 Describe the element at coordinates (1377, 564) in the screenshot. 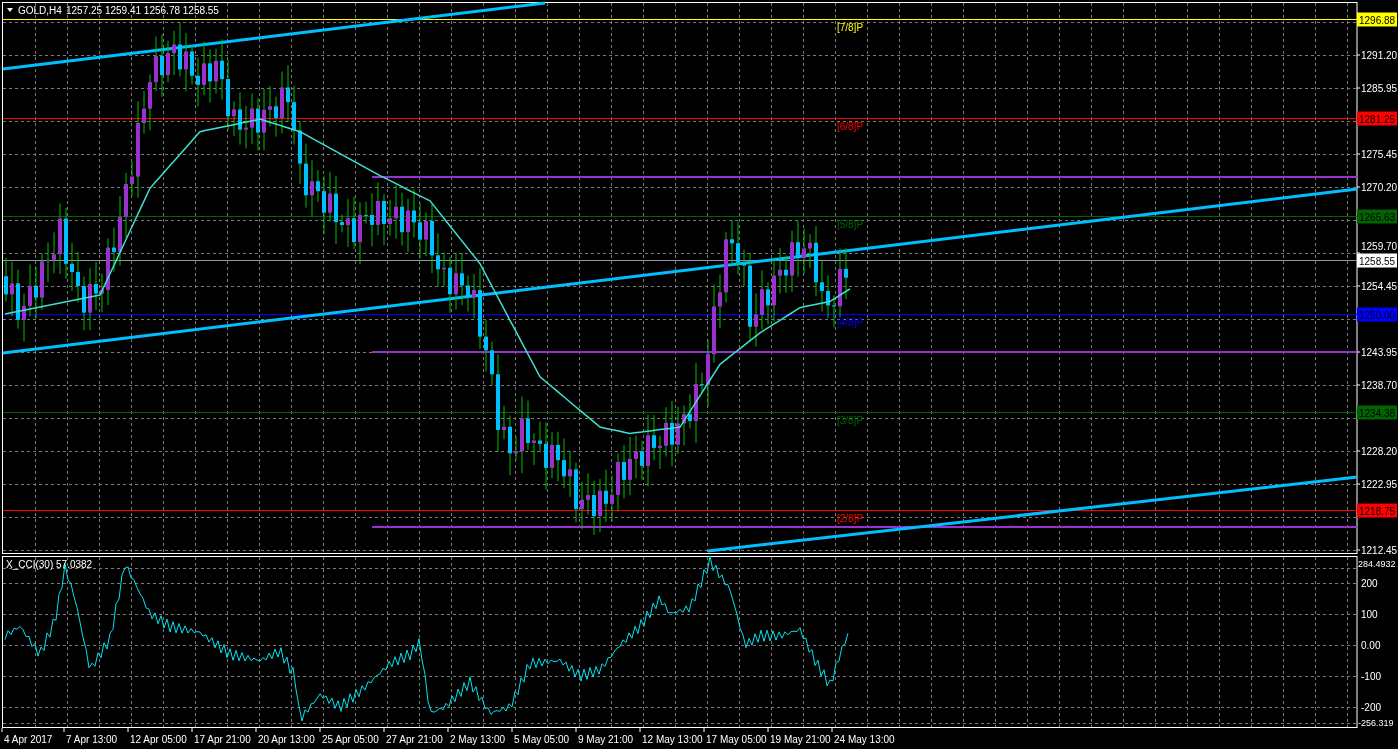

I see `axis-label: 284.4932` at that location.